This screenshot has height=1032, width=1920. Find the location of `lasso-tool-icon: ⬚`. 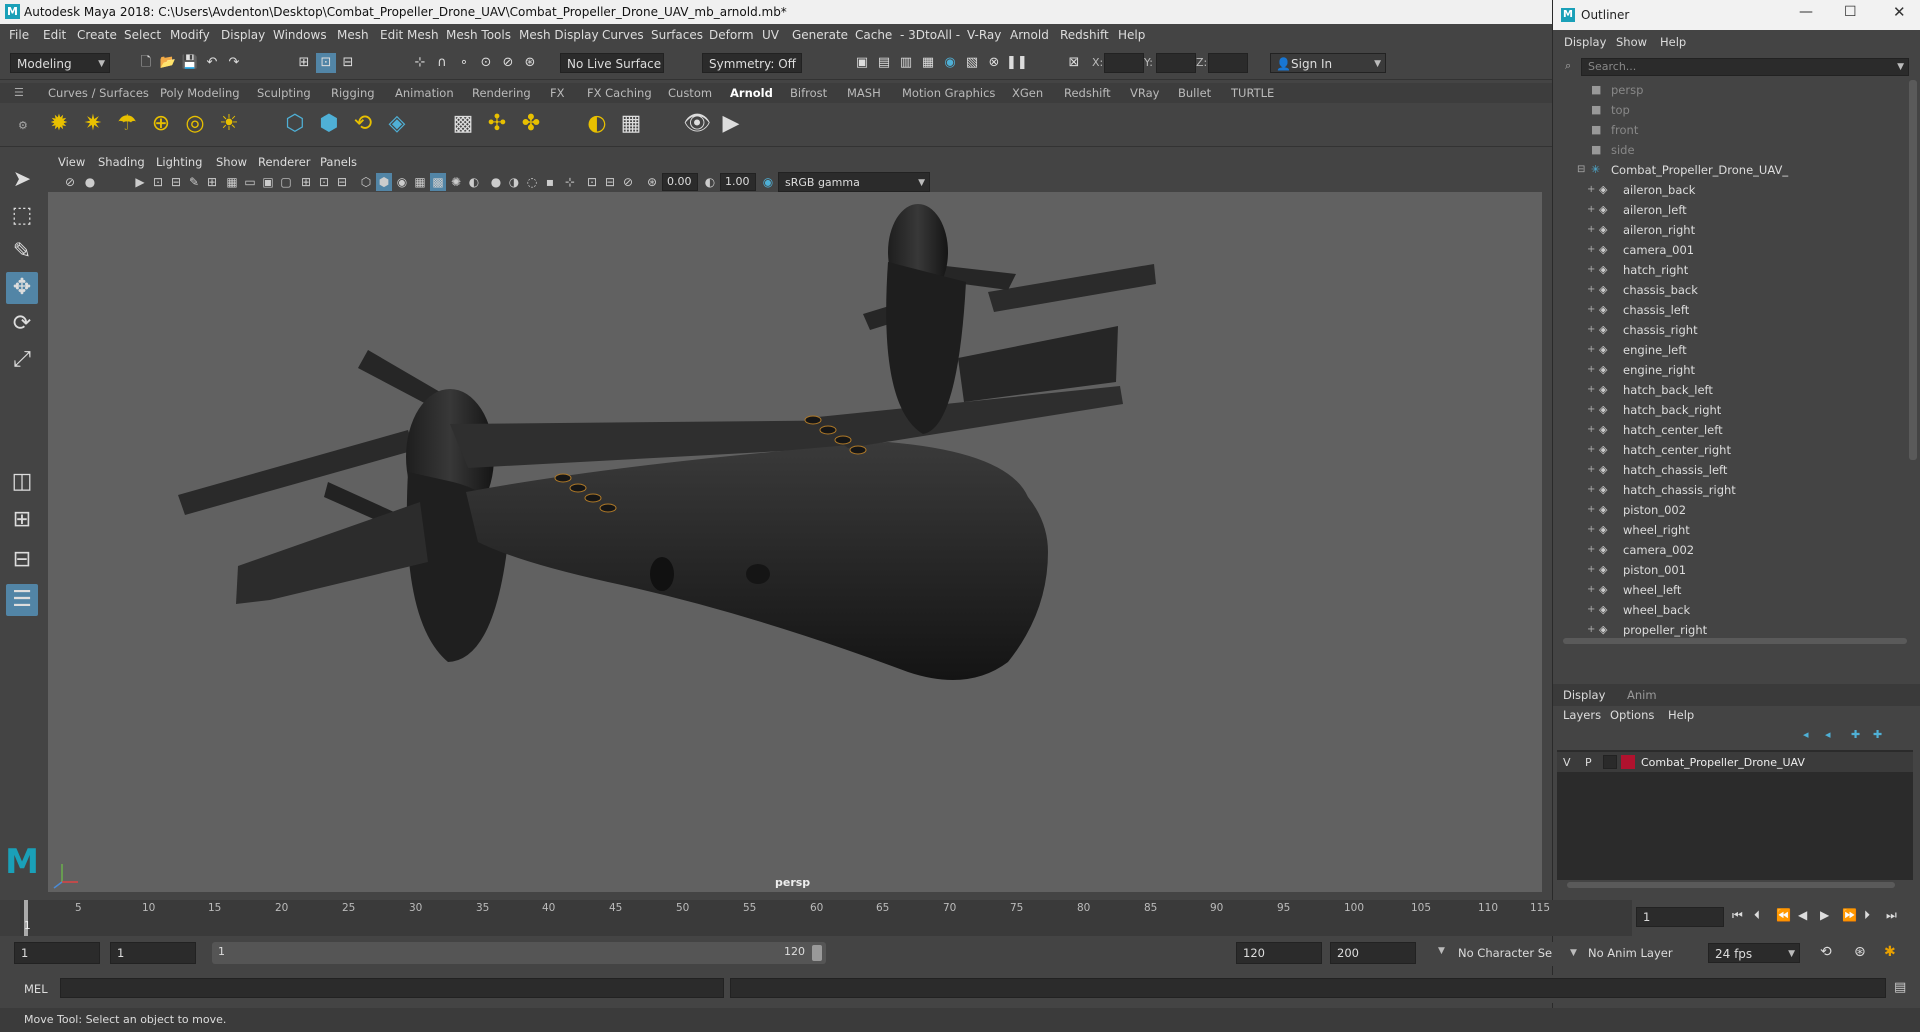

lasso-tool-icon: ⬚ is located at coordinates (22, 216).